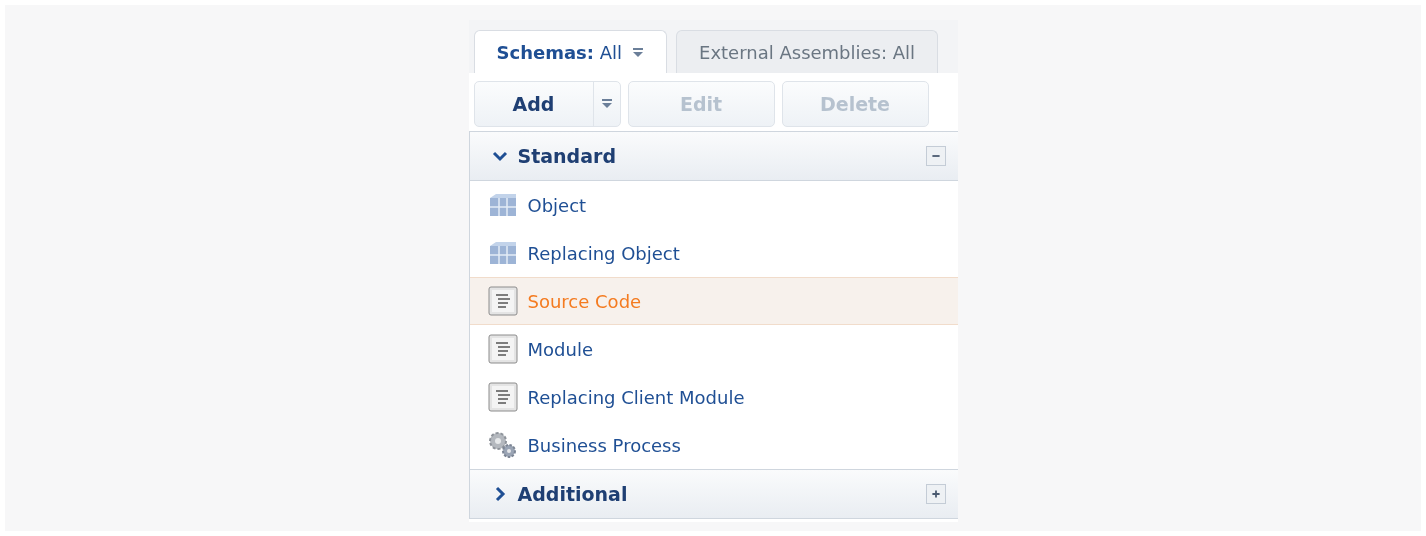  I want to click on list-item: Replacing Object, so click(713, 253).